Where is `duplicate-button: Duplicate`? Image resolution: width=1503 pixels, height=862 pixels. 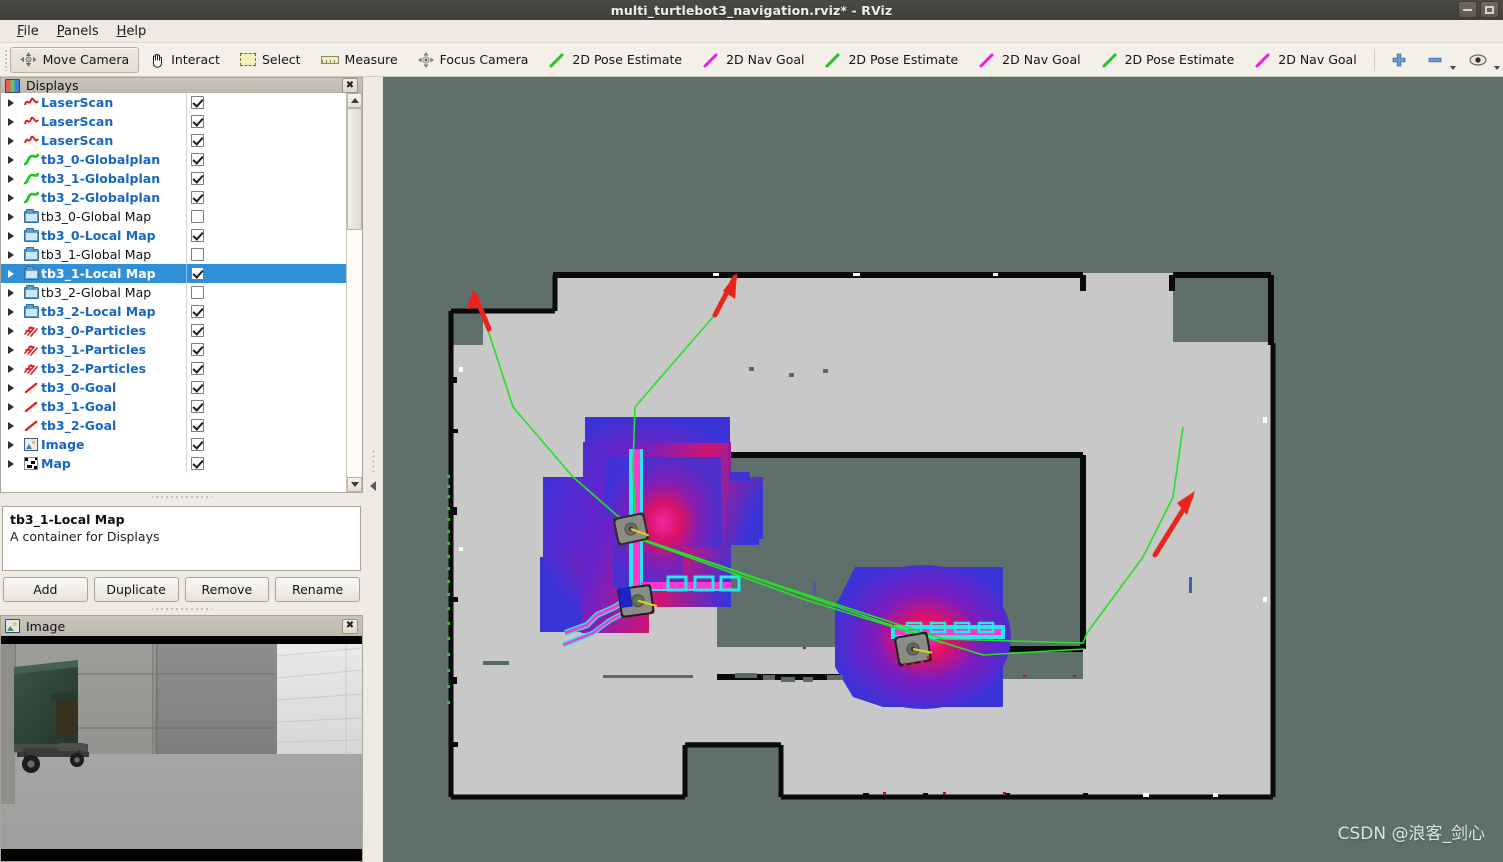
duplicate-button: Duplicate is located at coordinates (136, 589).